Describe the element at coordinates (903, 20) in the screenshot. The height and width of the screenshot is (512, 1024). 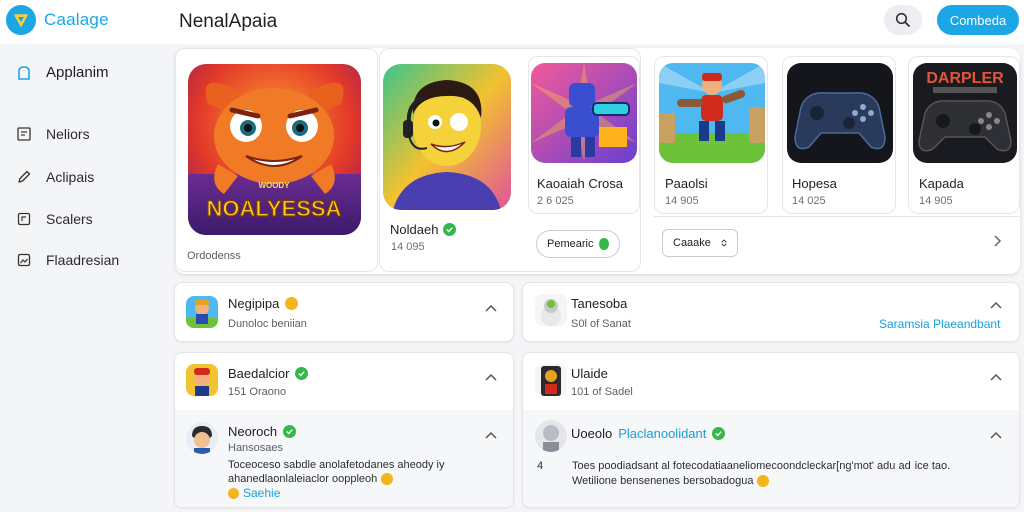
I see `search-button` at that location.